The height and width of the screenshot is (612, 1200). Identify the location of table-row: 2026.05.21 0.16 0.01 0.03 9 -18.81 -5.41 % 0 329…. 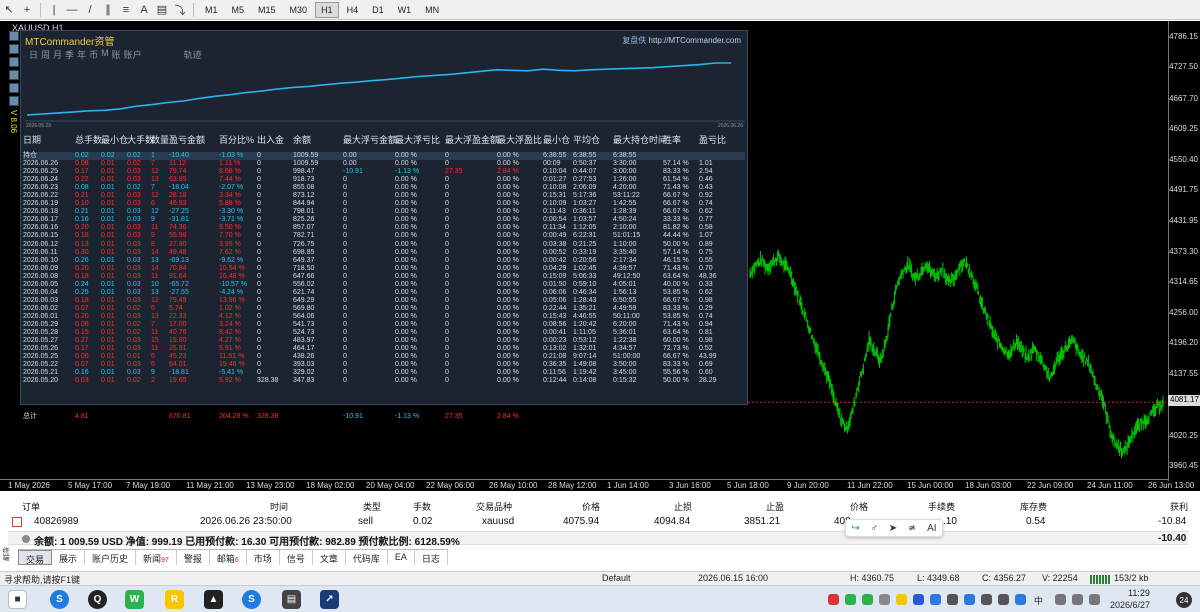
(384, 373).